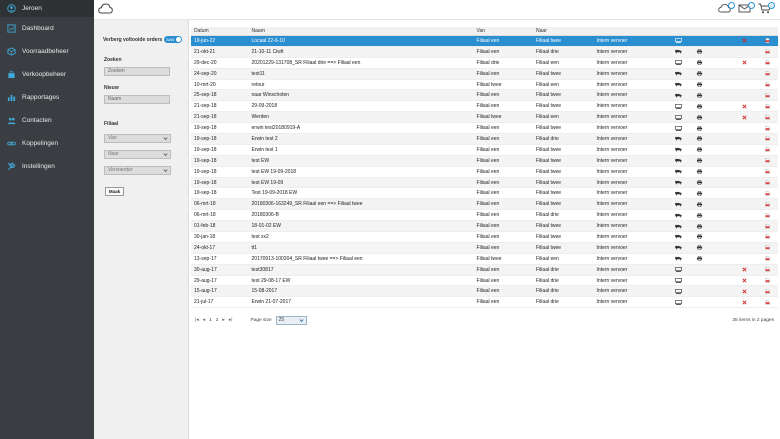 This screenshot has height=439, width=780. Describe the element at coordinates (220, 31) in the screenshot. I see `column-header-datum: Datum` at that location.